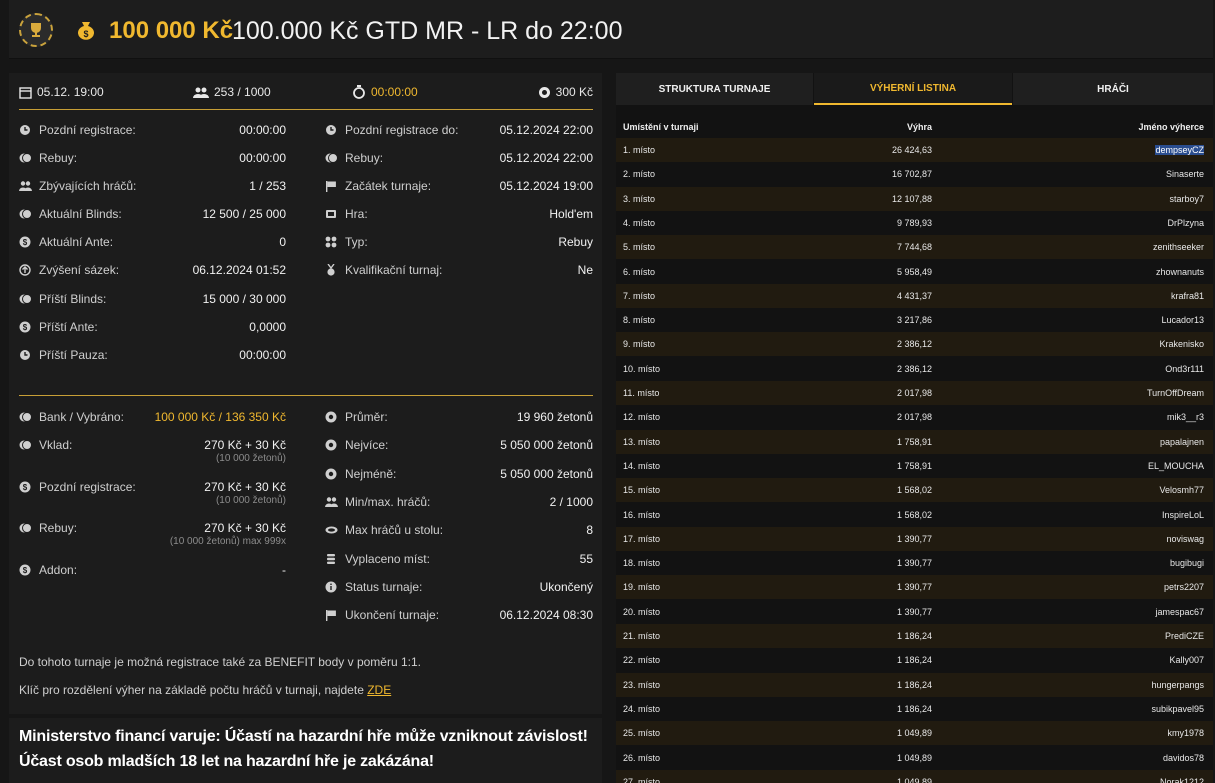  What do you see at coordinates (227, 541) in the screenshot?
I see `info-subvalue: (10 000 žetonů) max 999x` at bounding box center [227, 541].